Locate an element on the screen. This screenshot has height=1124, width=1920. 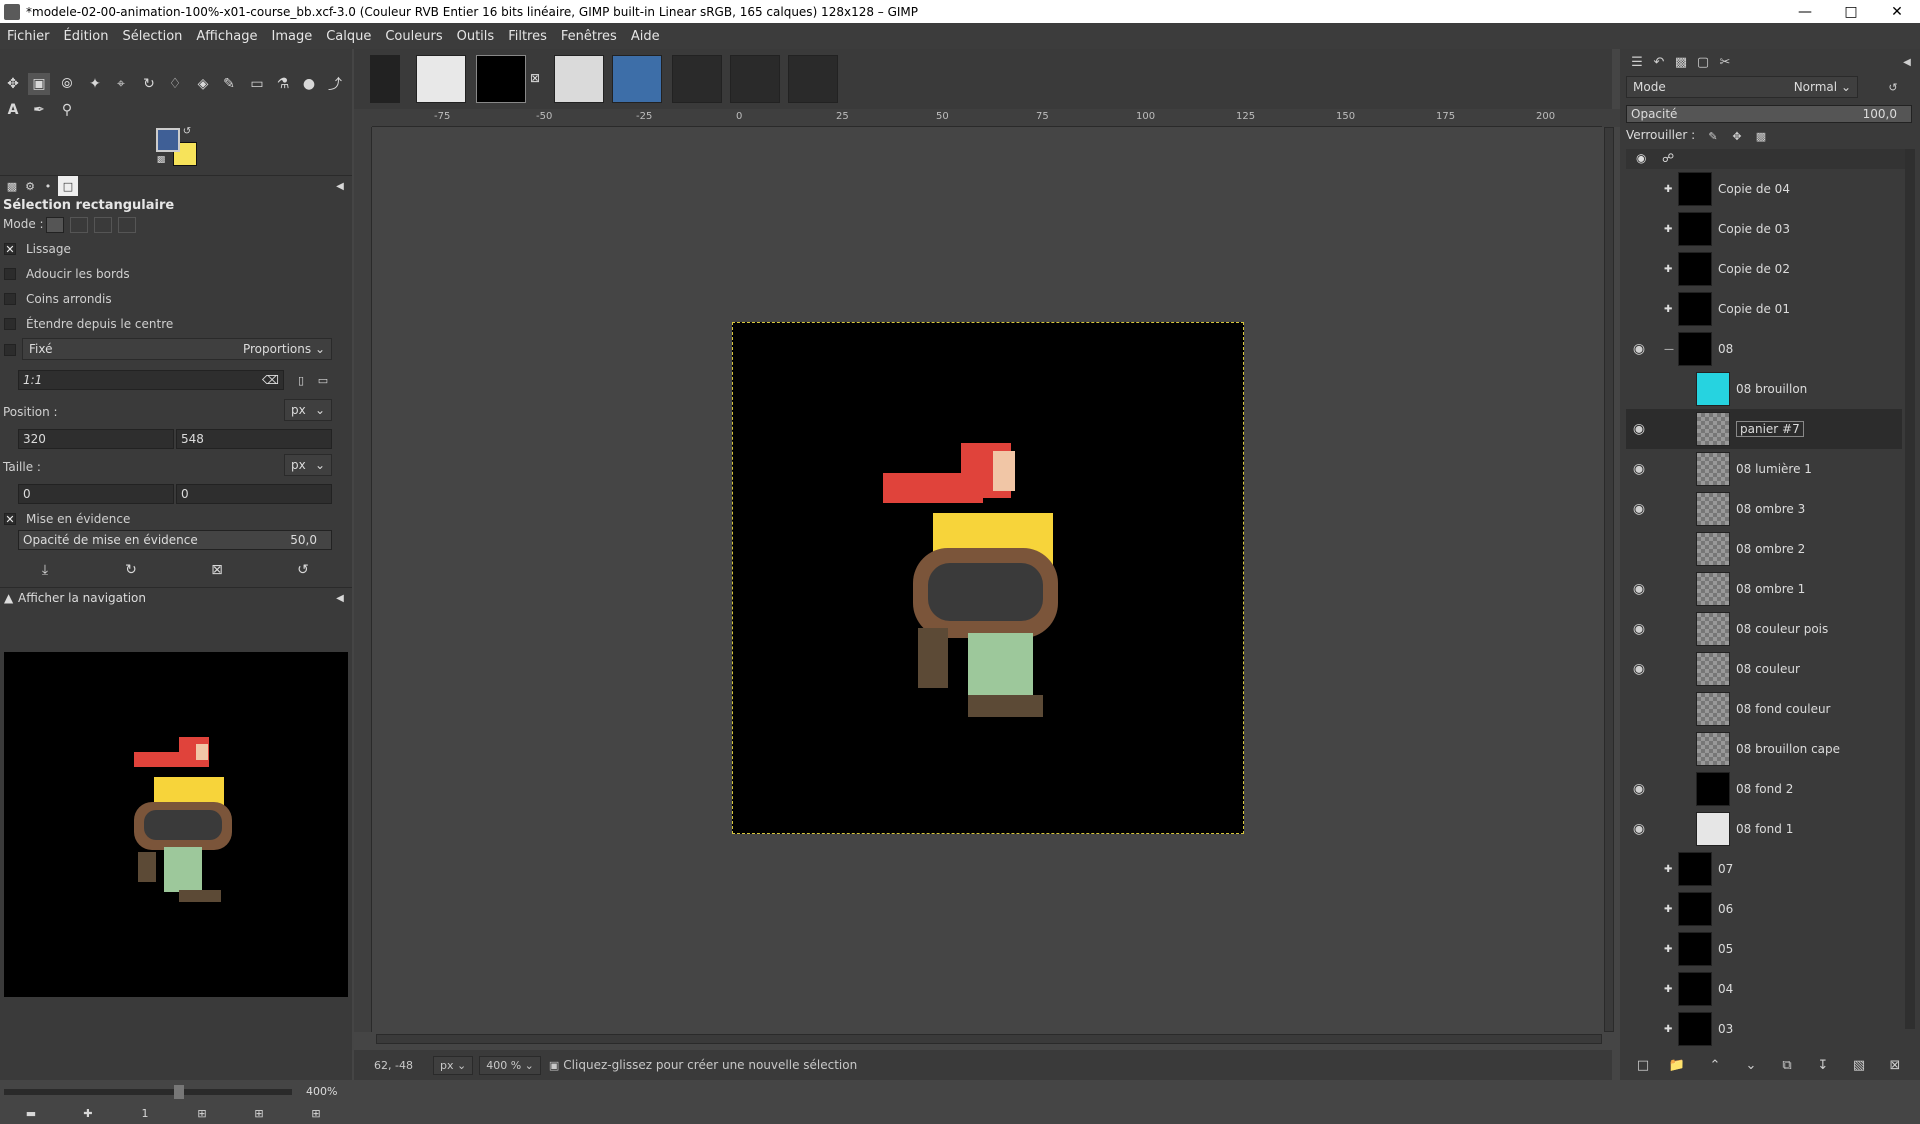
tool-options-tab-icon: ▩ is located at coordinates (12, 186).